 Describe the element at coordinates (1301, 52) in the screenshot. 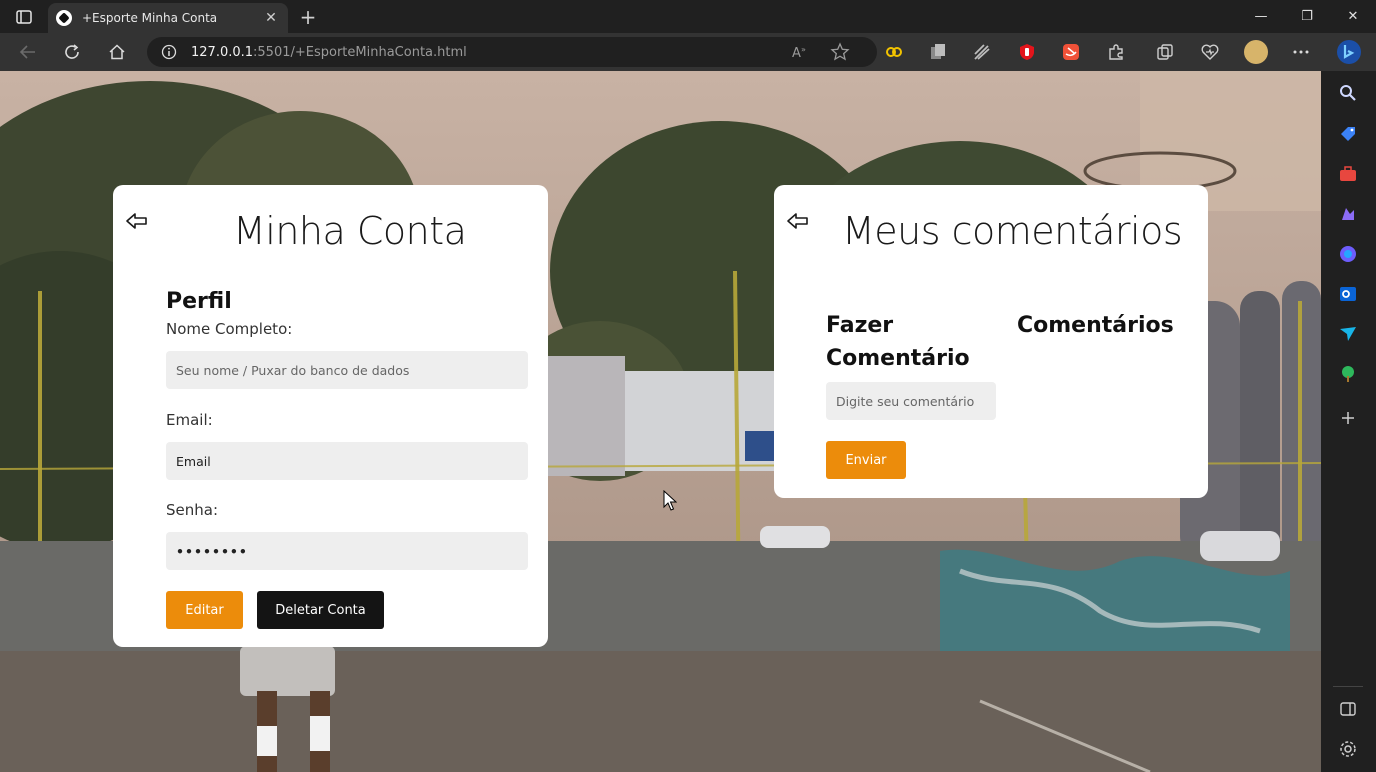

I see `settings-more-icon` at that location.